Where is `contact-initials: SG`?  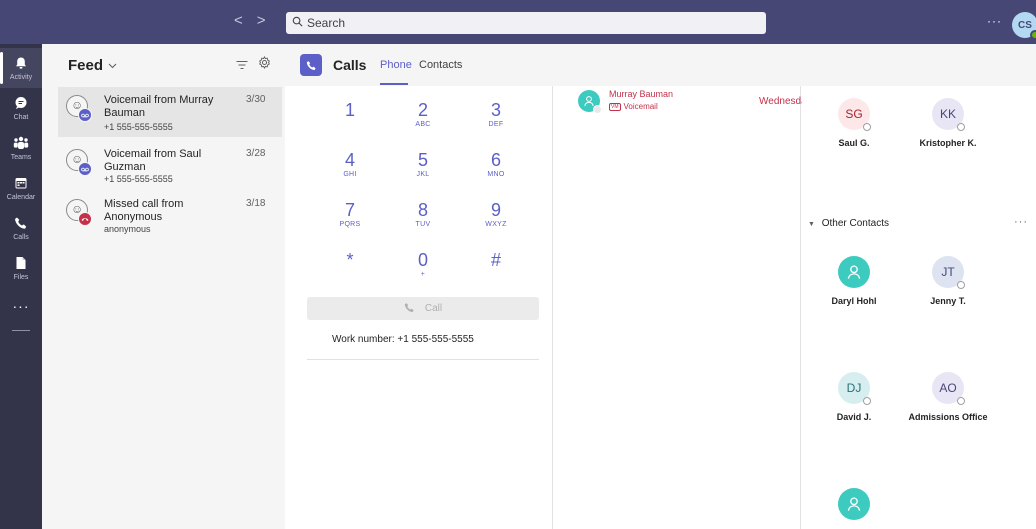
contact-initials: SG is located at coordinates (854, 114).